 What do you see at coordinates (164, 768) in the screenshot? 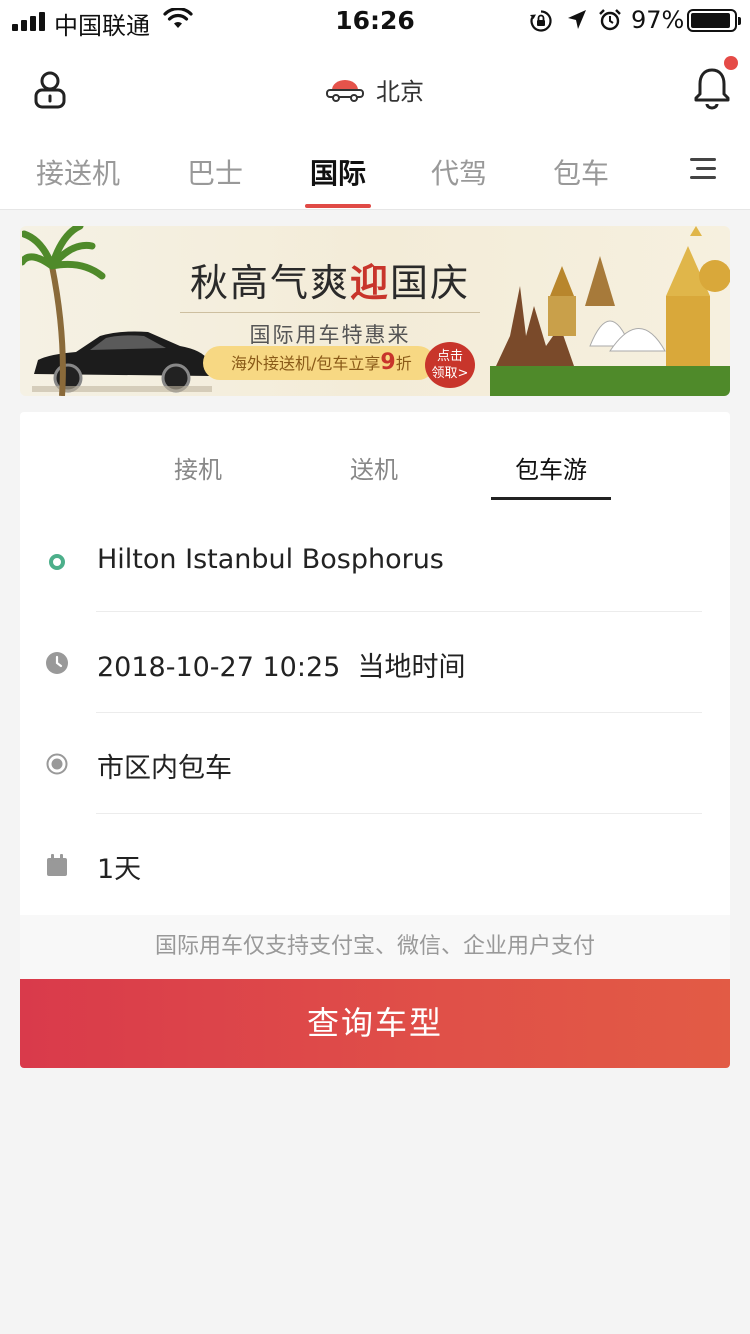
I see `service-type-value: 市区内包车` at bounding box center [164, 768].